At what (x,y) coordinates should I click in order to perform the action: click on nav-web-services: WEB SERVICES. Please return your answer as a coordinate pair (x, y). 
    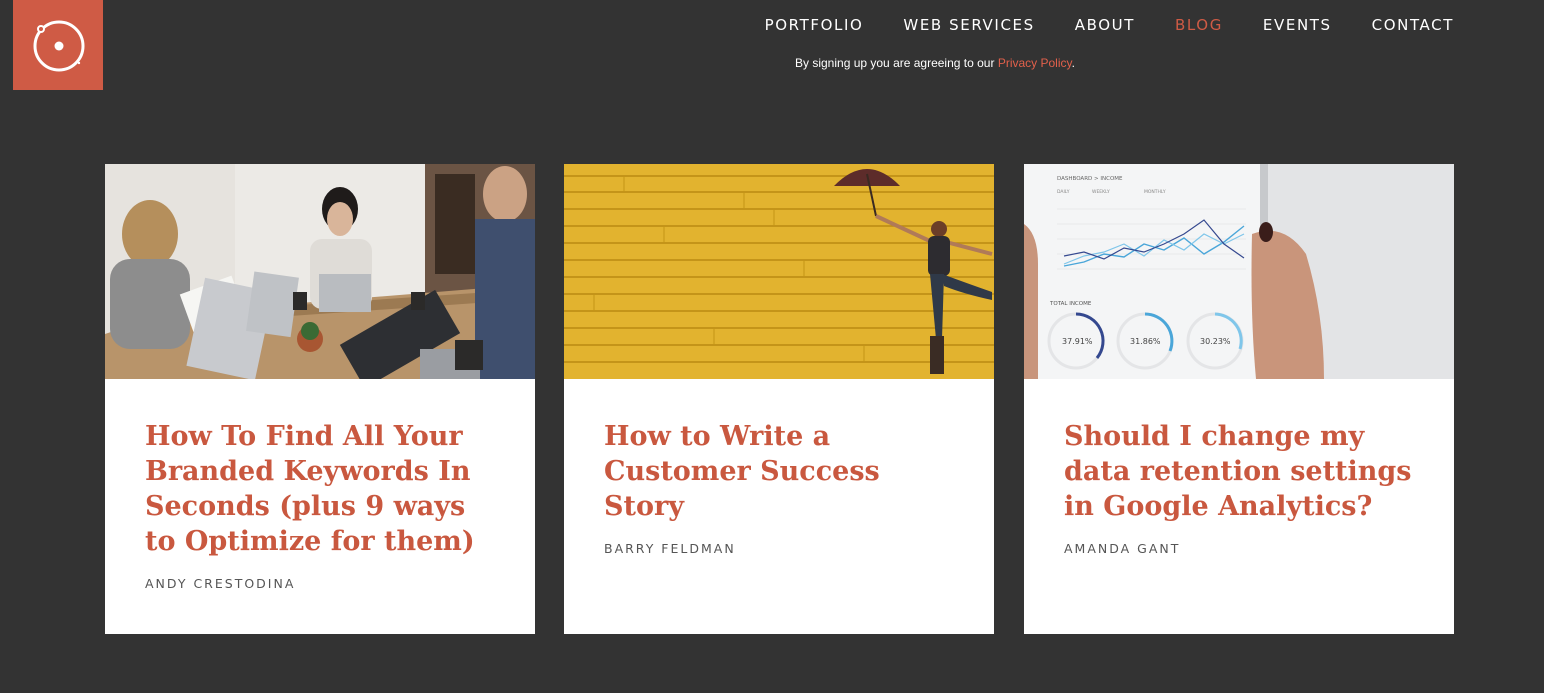
    Looking at the image, I should click on (968, 25).